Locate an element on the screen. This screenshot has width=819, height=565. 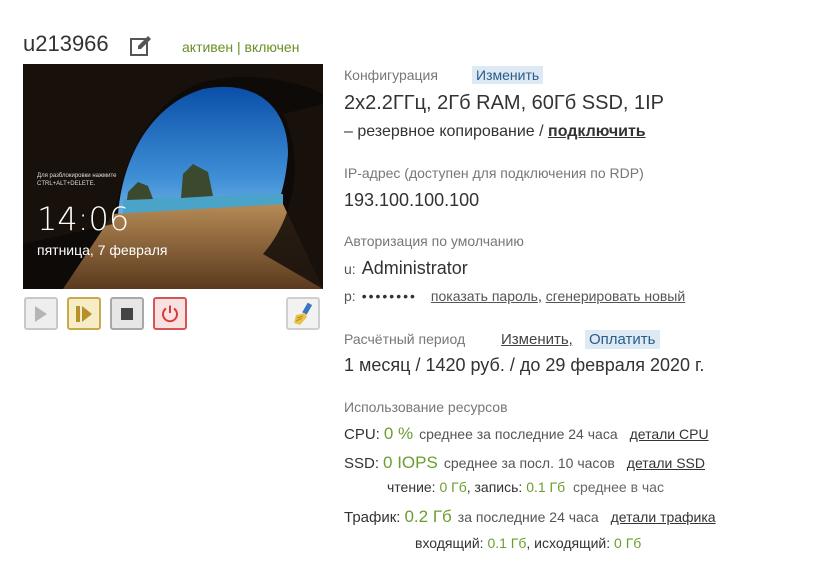
billing-label: Расчётный период is located at coordinates (405, 339).